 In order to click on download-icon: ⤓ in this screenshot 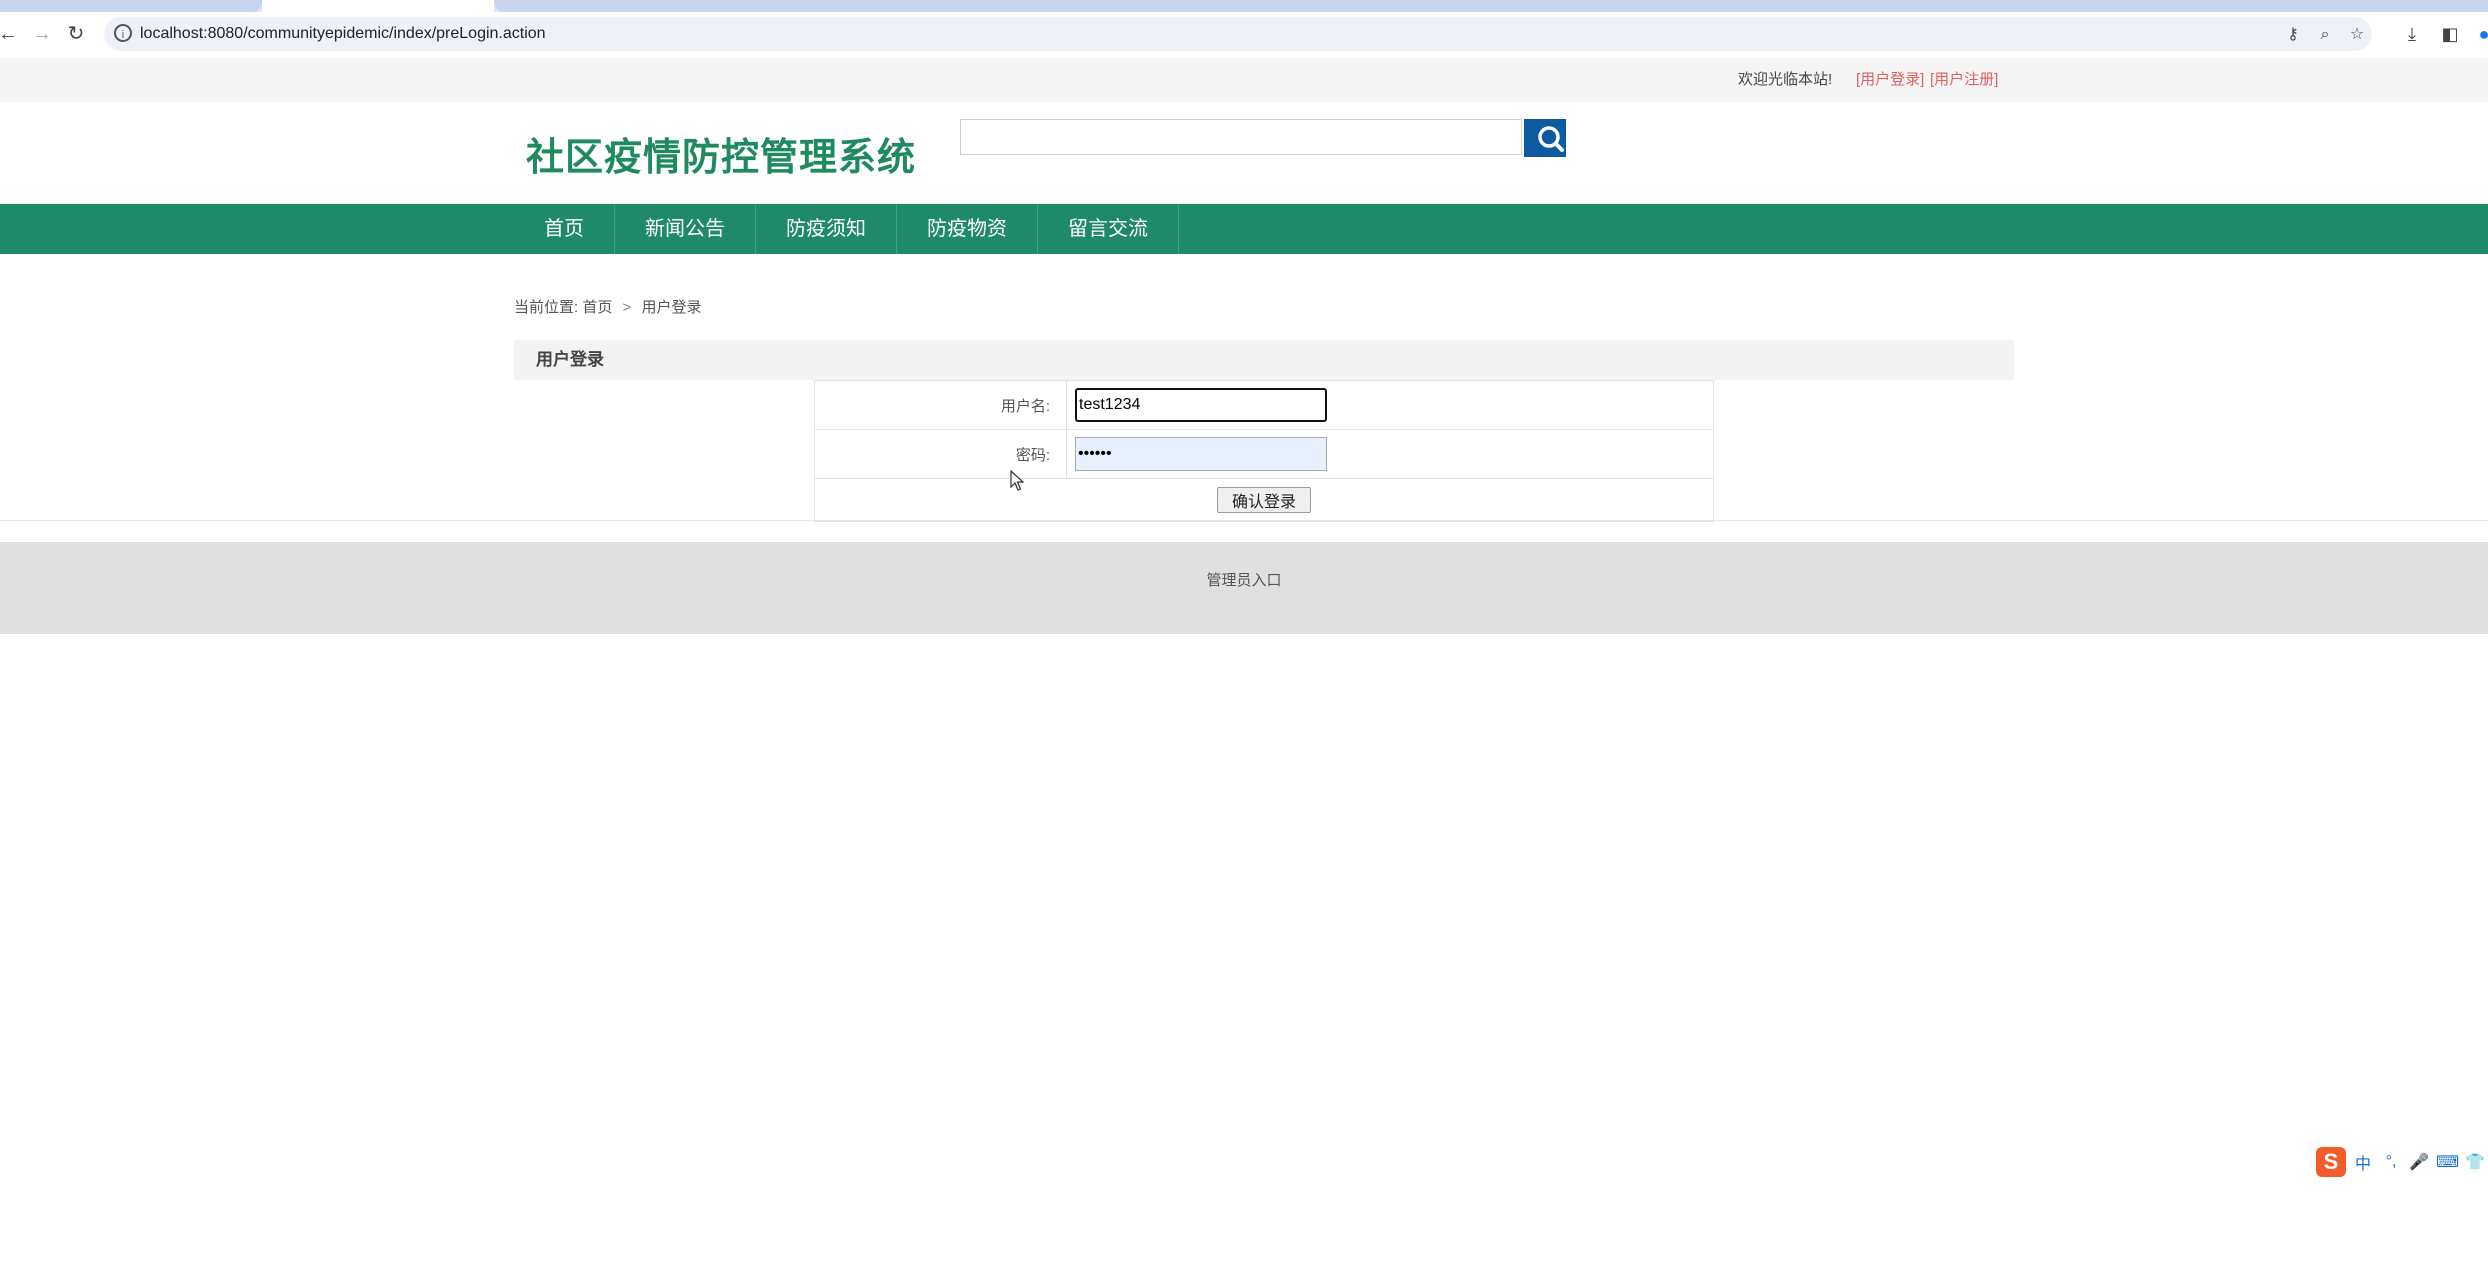, I will do `click(2412, 34)`.